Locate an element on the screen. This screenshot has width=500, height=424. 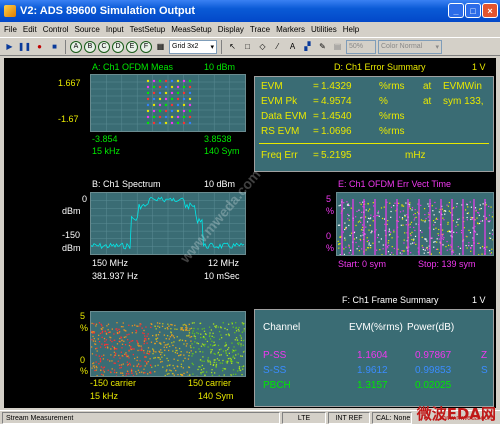
pause-icon: ❚❚ is located at coordinates (24, 46).